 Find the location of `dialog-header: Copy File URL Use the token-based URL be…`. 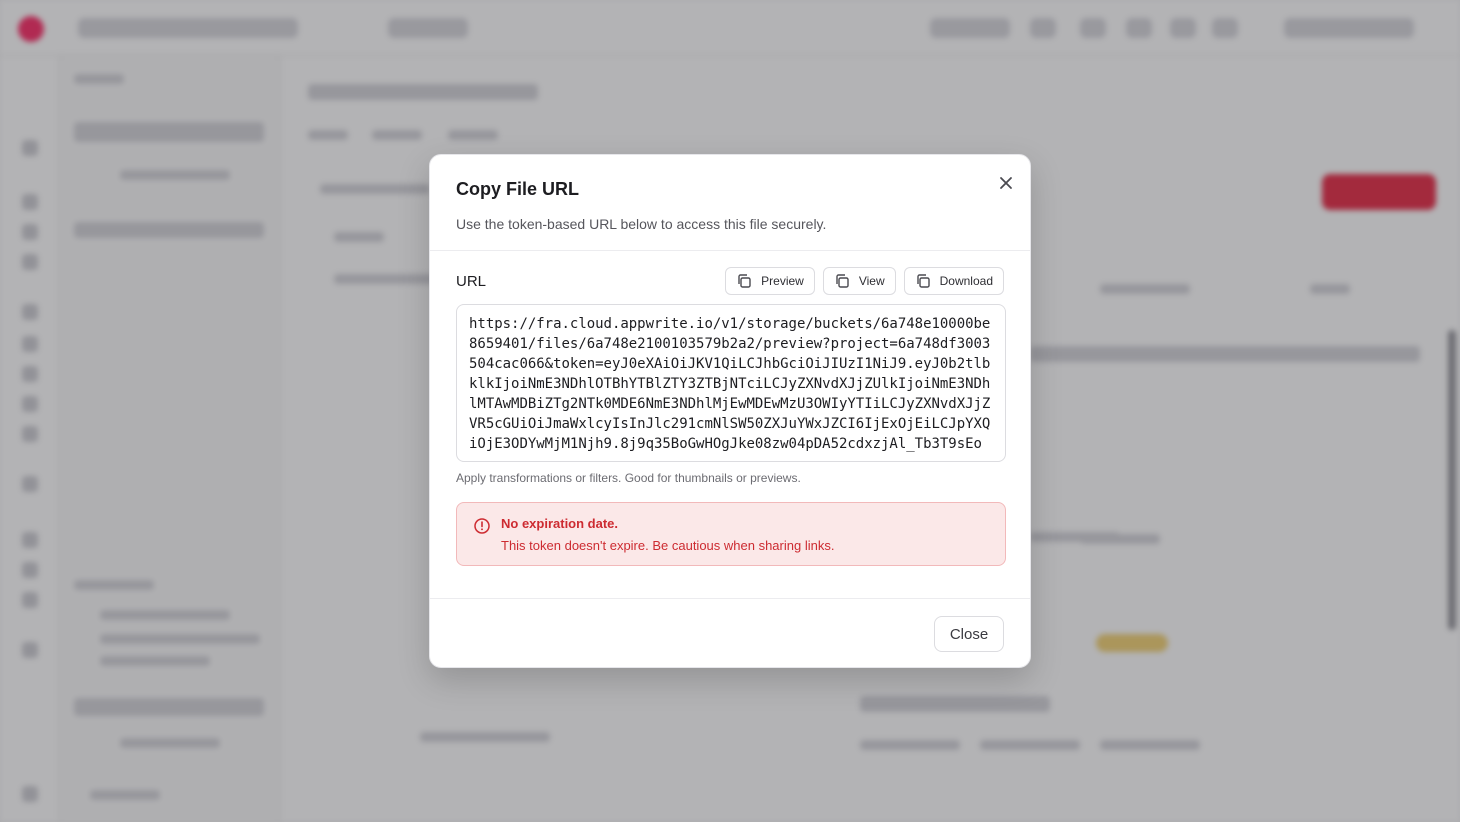

dialog-header: Copy File URL Use the token-based URL be… is located at coordinates (730, 203).